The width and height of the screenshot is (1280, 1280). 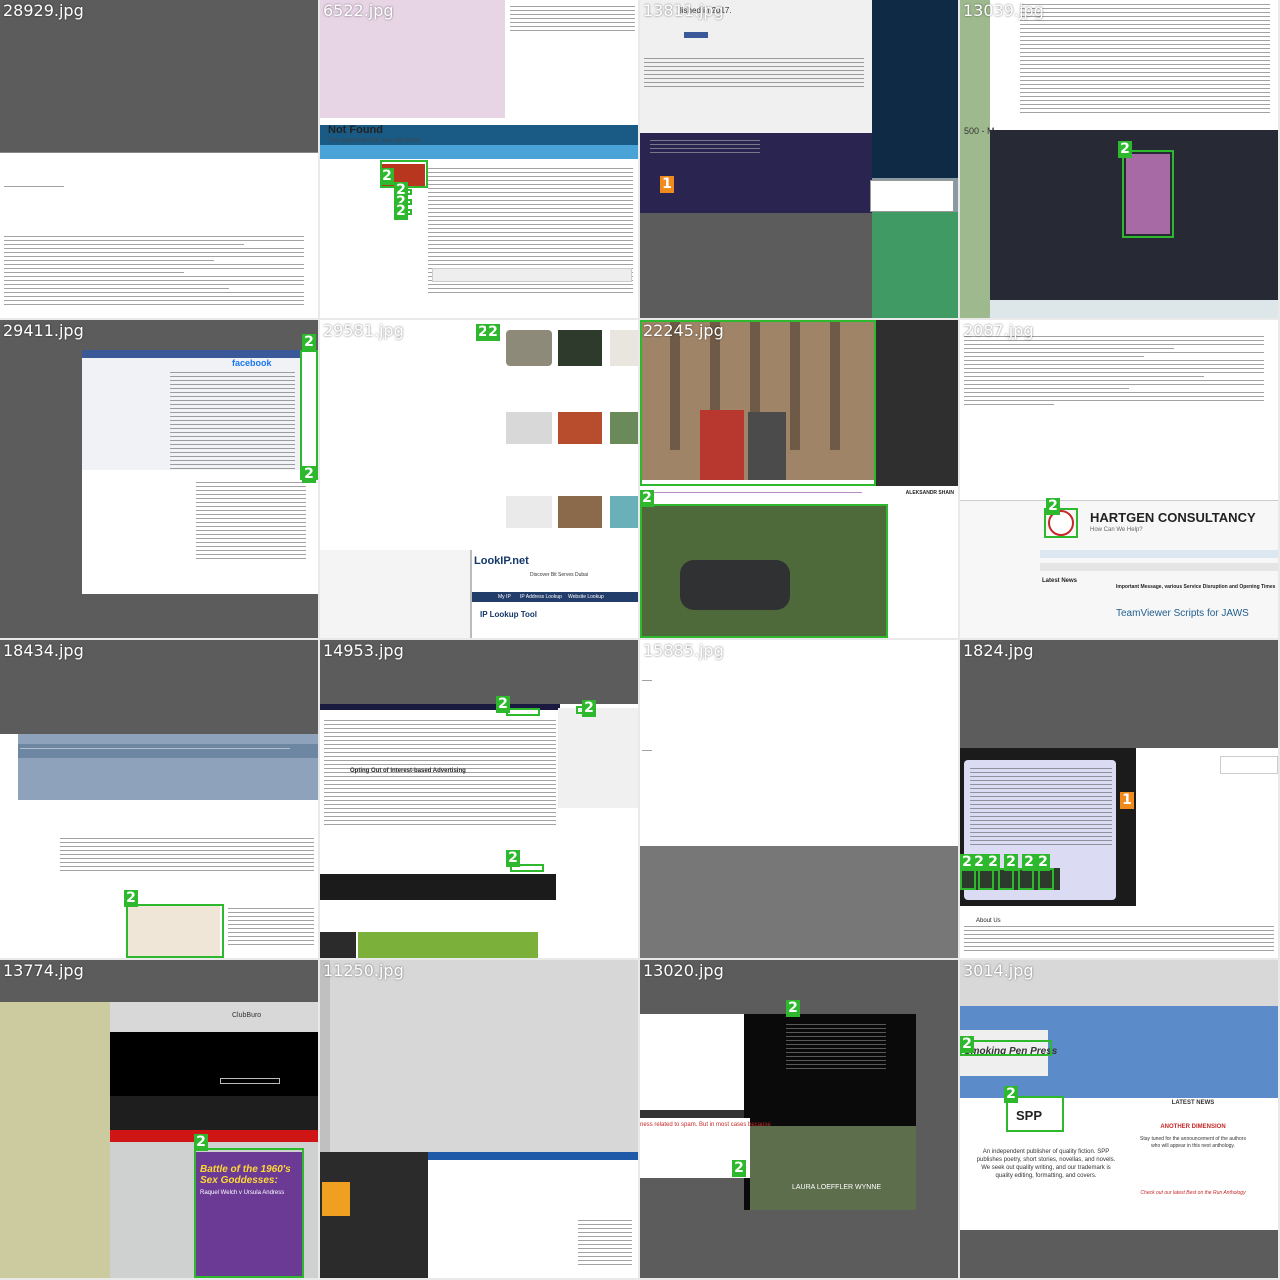 What do you see at coordinates (43, 650) in the screenshot?
I see `tile-label: 18434.jpg` at bounding box center [43, 650].